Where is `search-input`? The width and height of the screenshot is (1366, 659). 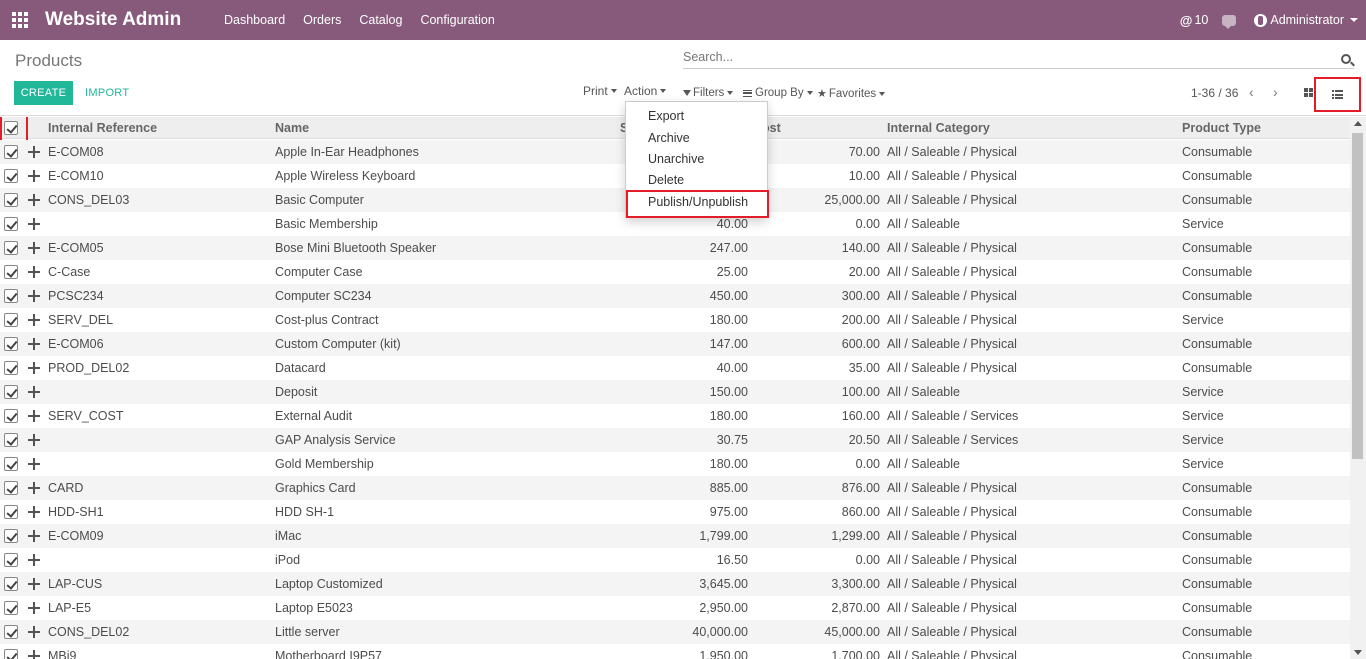 search-input is located at coordinates (1003, 57).